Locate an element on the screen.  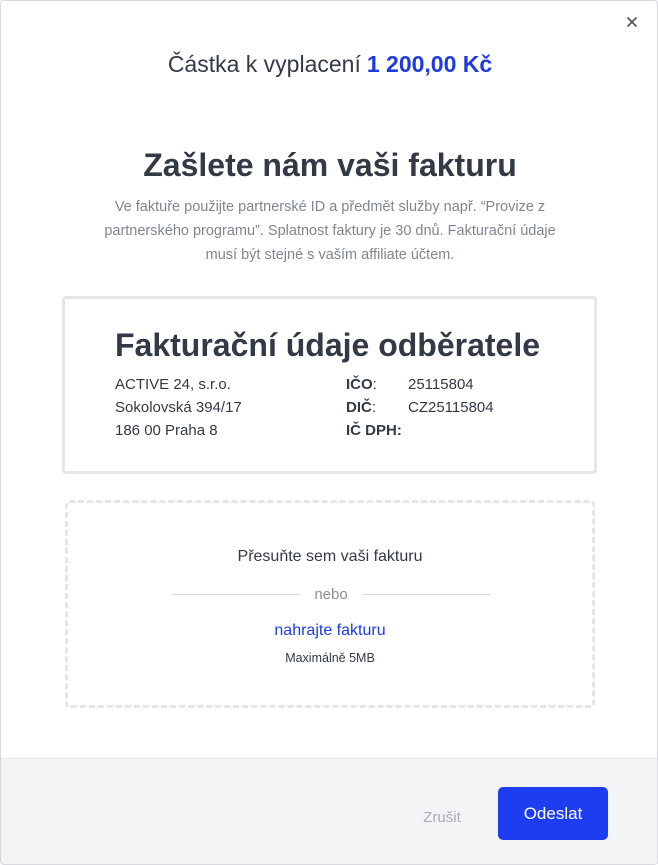
id-key: IČO is located at coordinates (359, 384).